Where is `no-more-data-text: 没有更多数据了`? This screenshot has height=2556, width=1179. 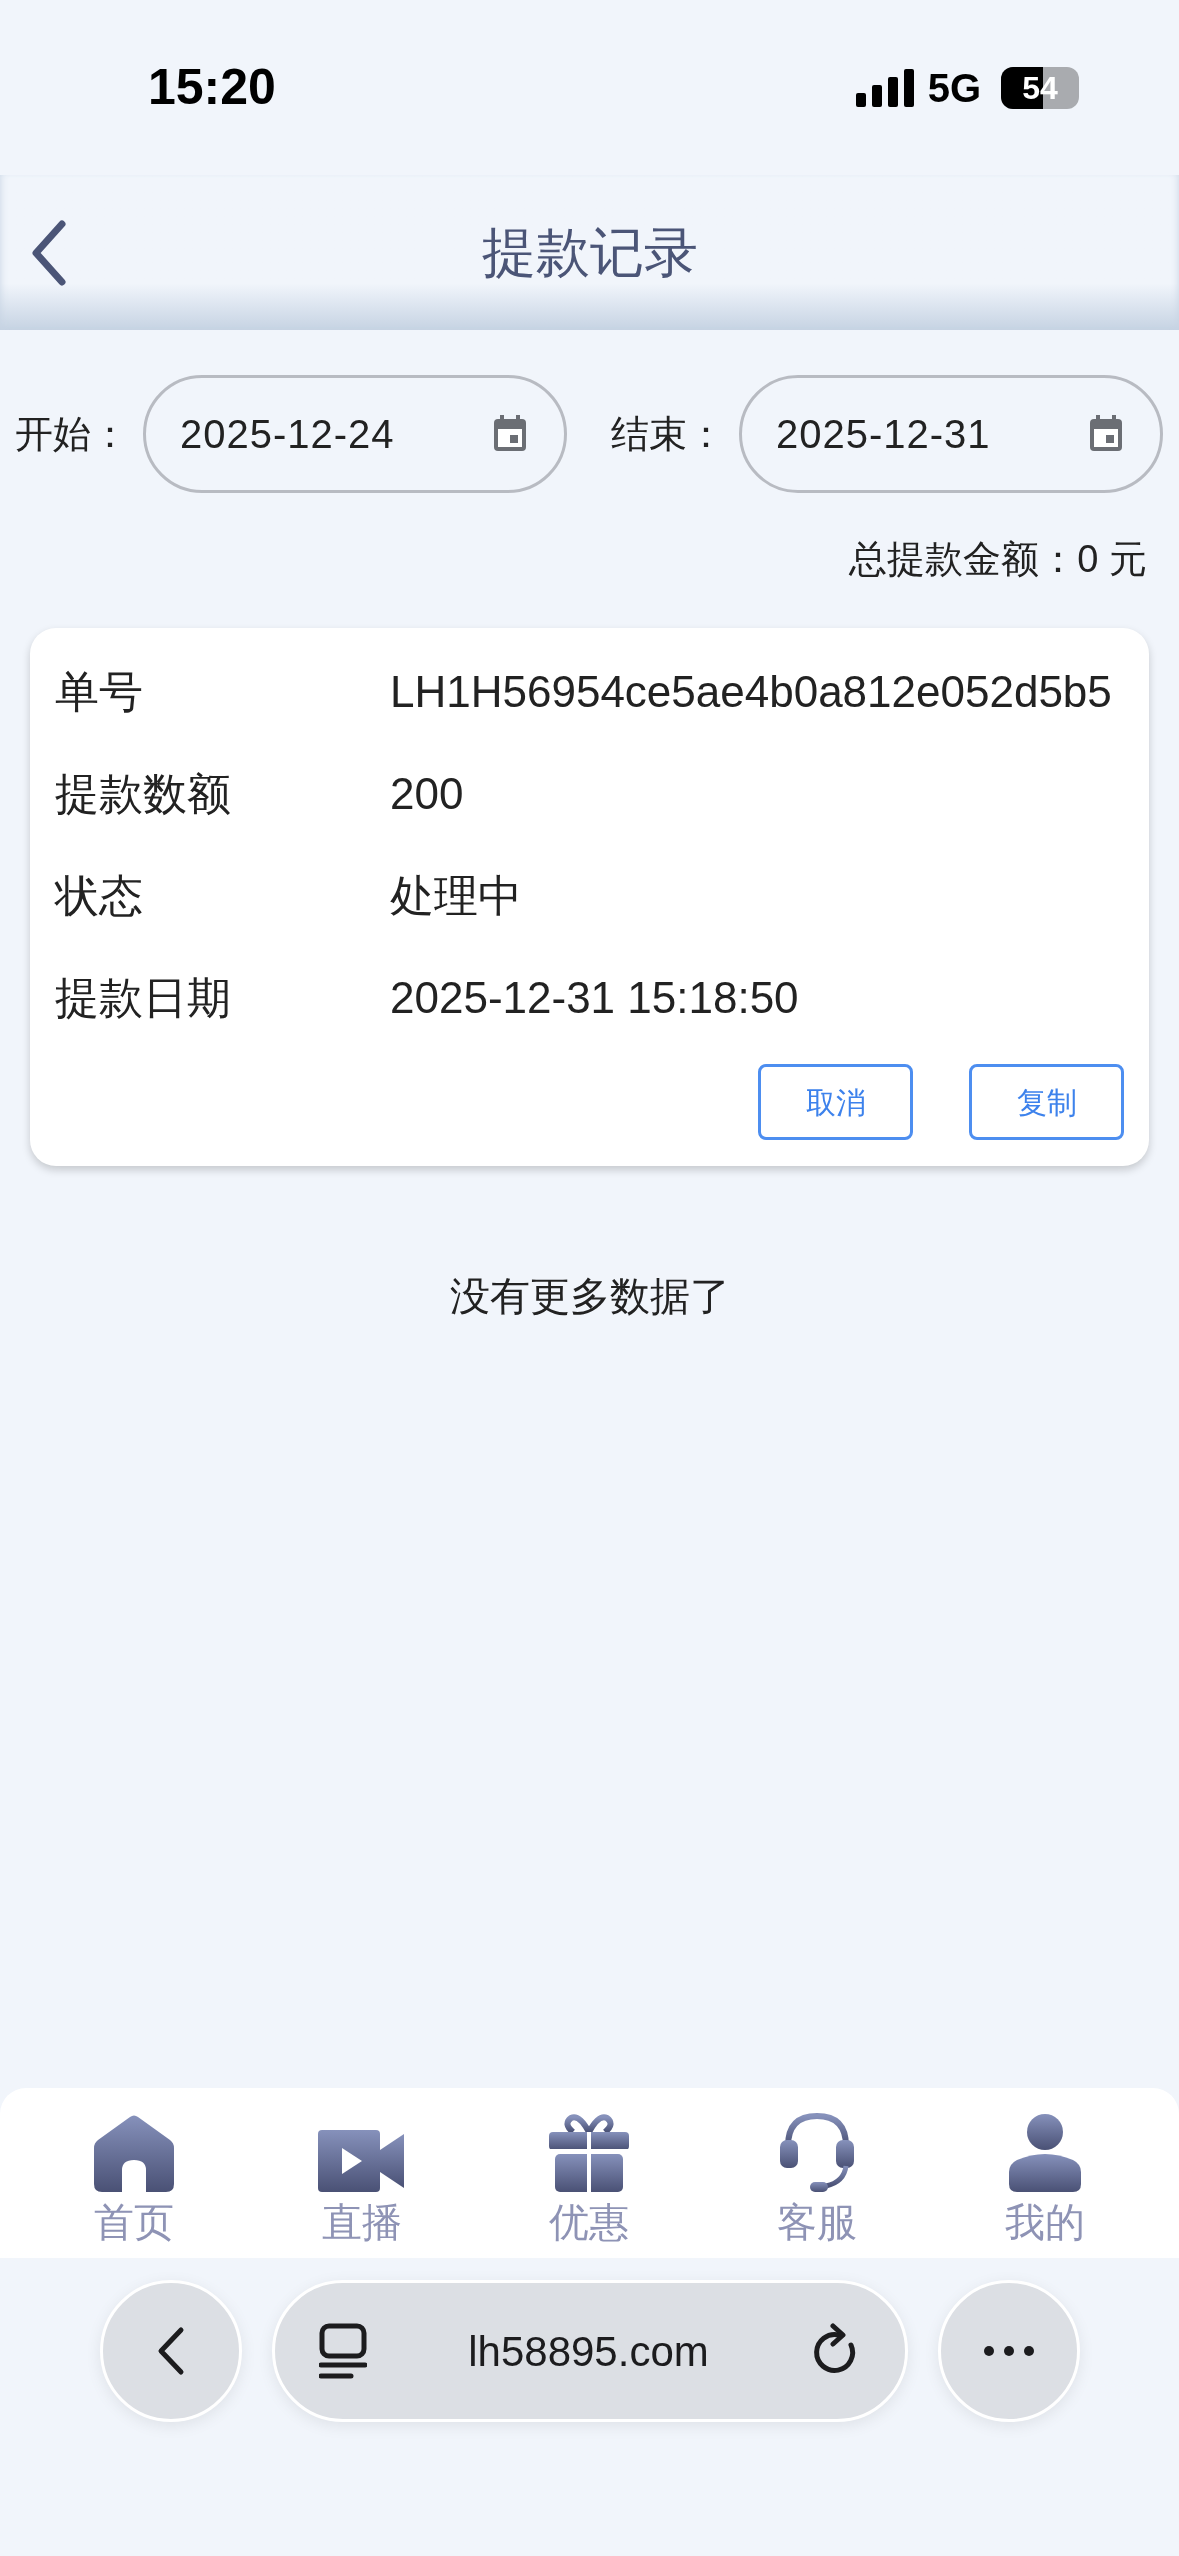 no-more-data-text: 没有更多数据了 is located at coordinates (589, 1296).